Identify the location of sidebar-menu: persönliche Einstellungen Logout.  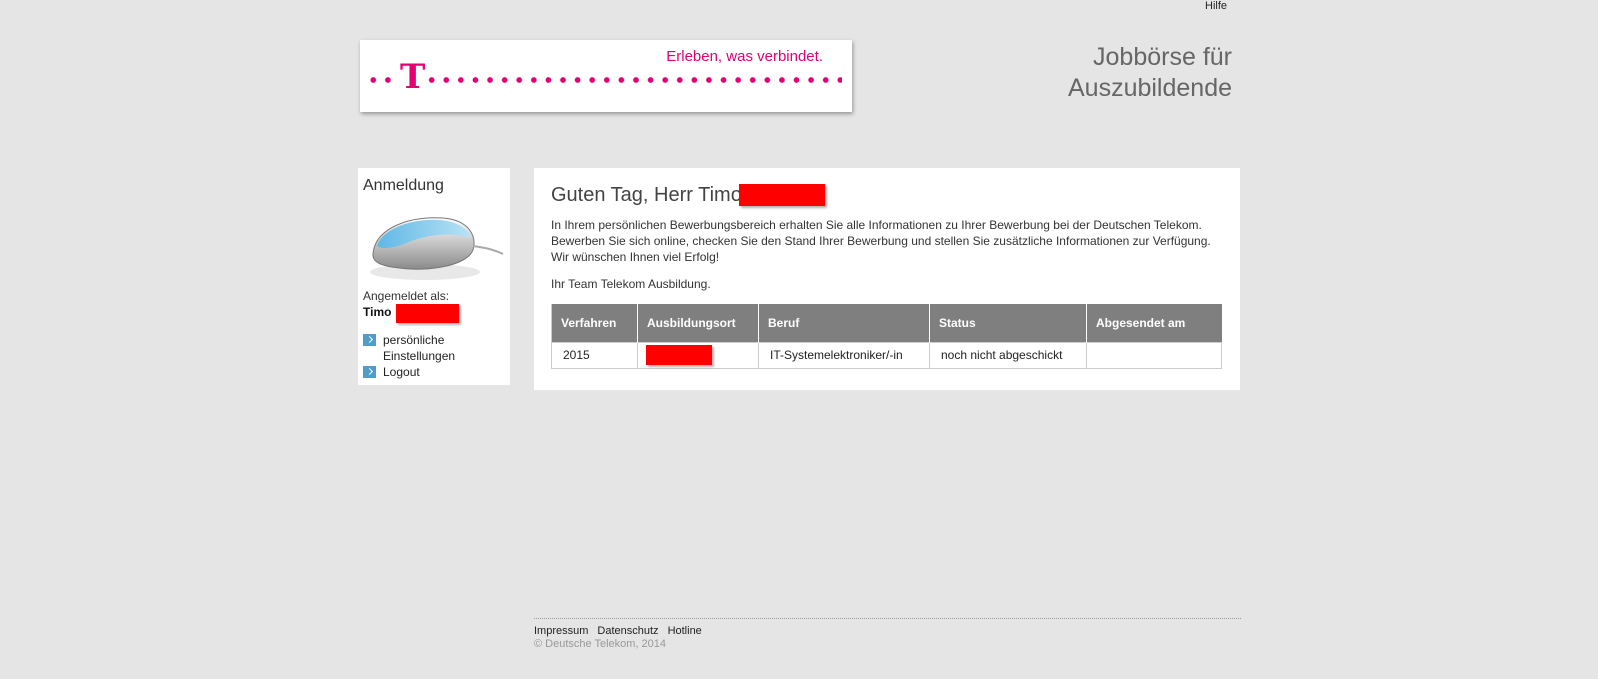
(418, 356).